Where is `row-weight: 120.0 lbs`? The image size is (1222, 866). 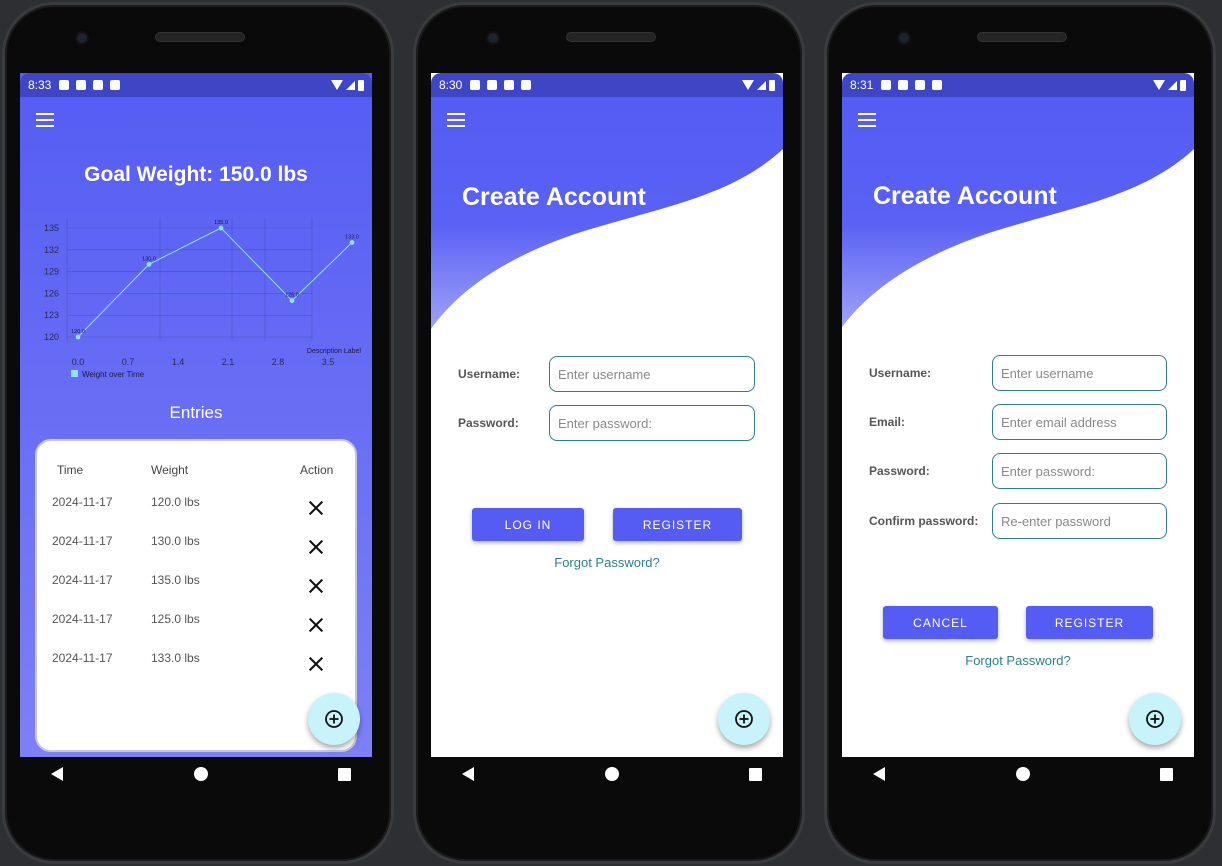 row-weight: 120.0 lbs is located at coordinates (175, 502).